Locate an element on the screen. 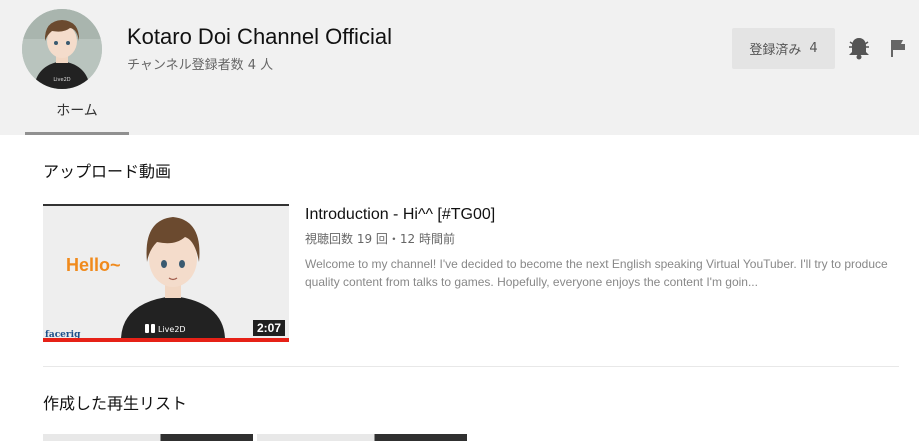 Image resolution: width=919 pixels, height=441 pixels. uploads-section-title: アップロード動画 is located at coordinates (107, 171).